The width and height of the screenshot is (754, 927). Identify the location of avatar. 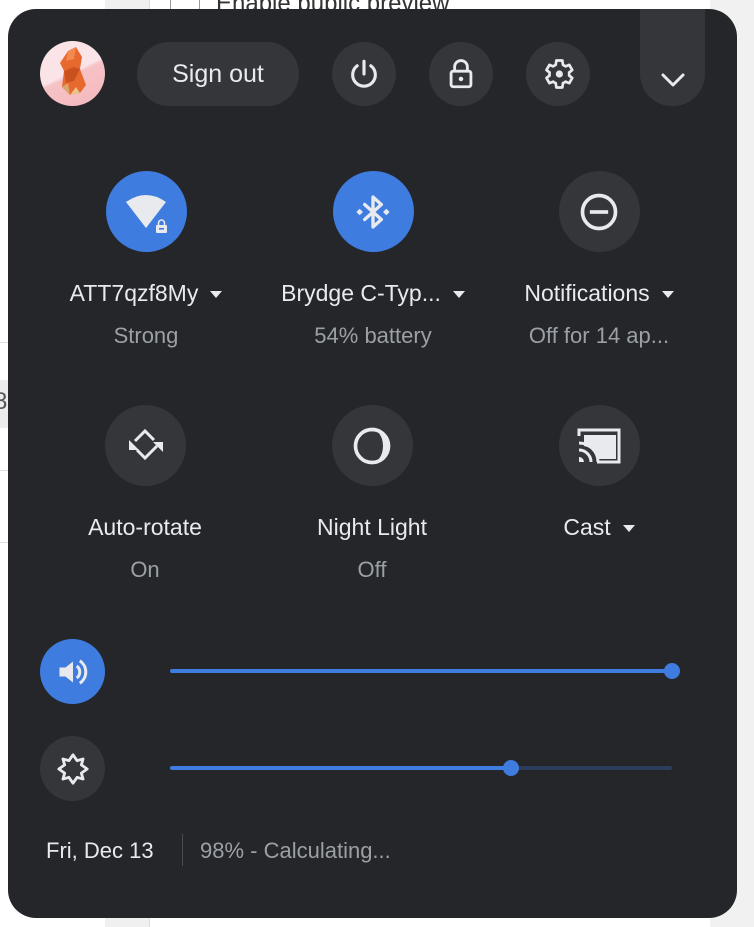
(72, 73).